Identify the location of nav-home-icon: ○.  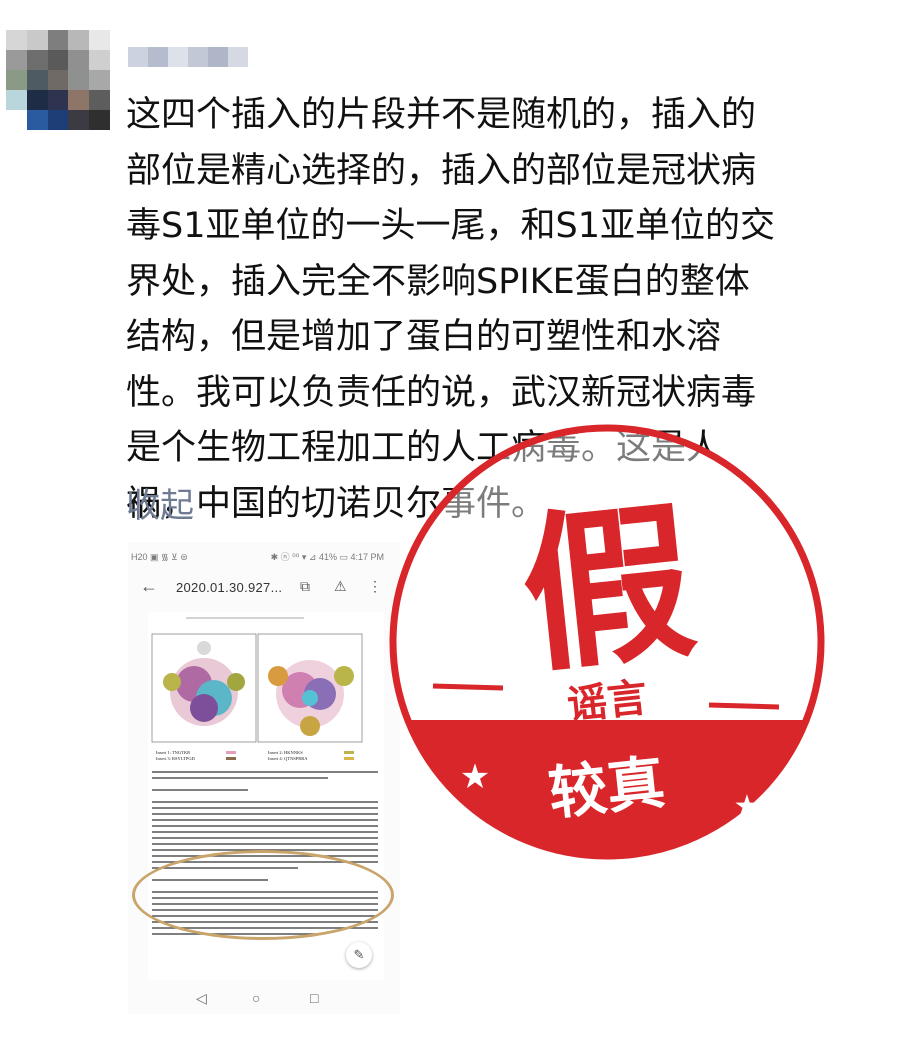
(256, 998).